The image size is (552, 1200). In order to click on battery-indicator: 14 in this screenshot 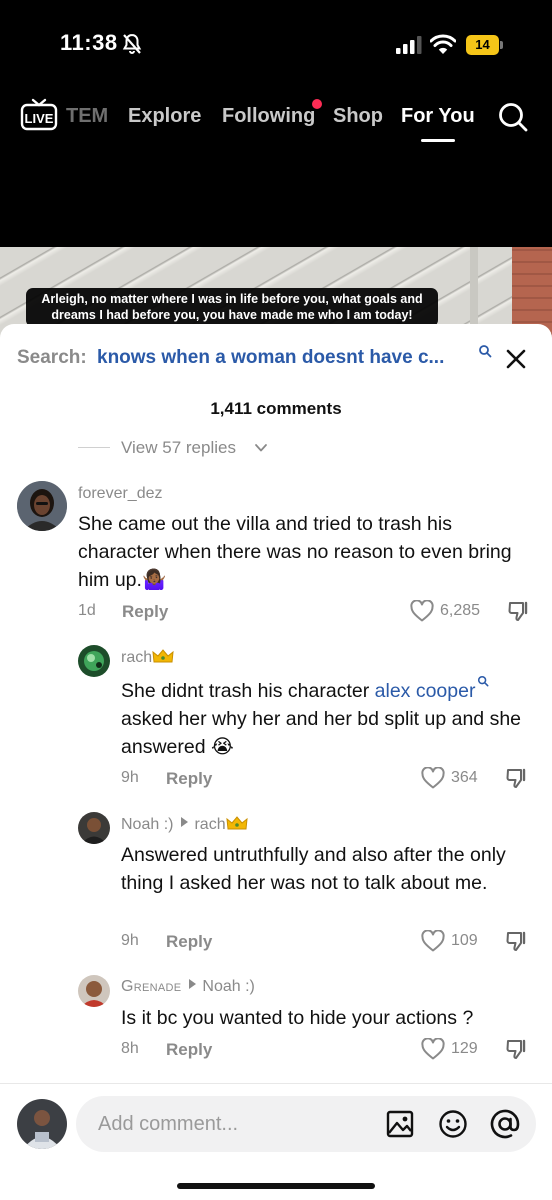, I will do `click(484, 45)`.